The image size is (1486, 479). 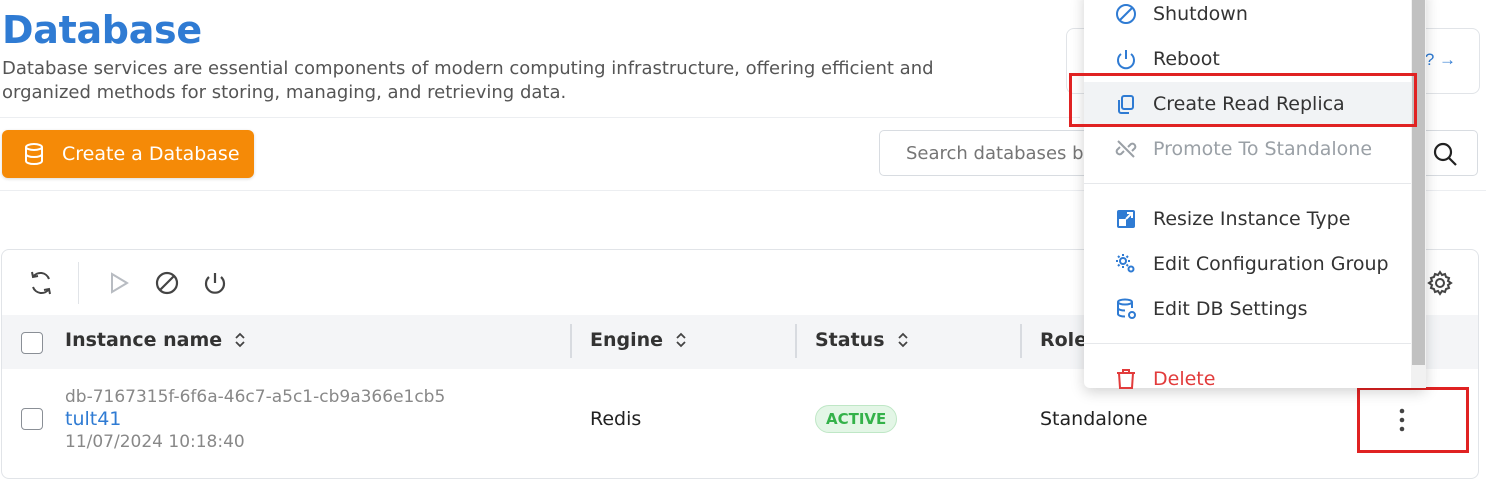 I want to click on menu-item-label: Edit Configuration Group, so click(x=1271, y=264).